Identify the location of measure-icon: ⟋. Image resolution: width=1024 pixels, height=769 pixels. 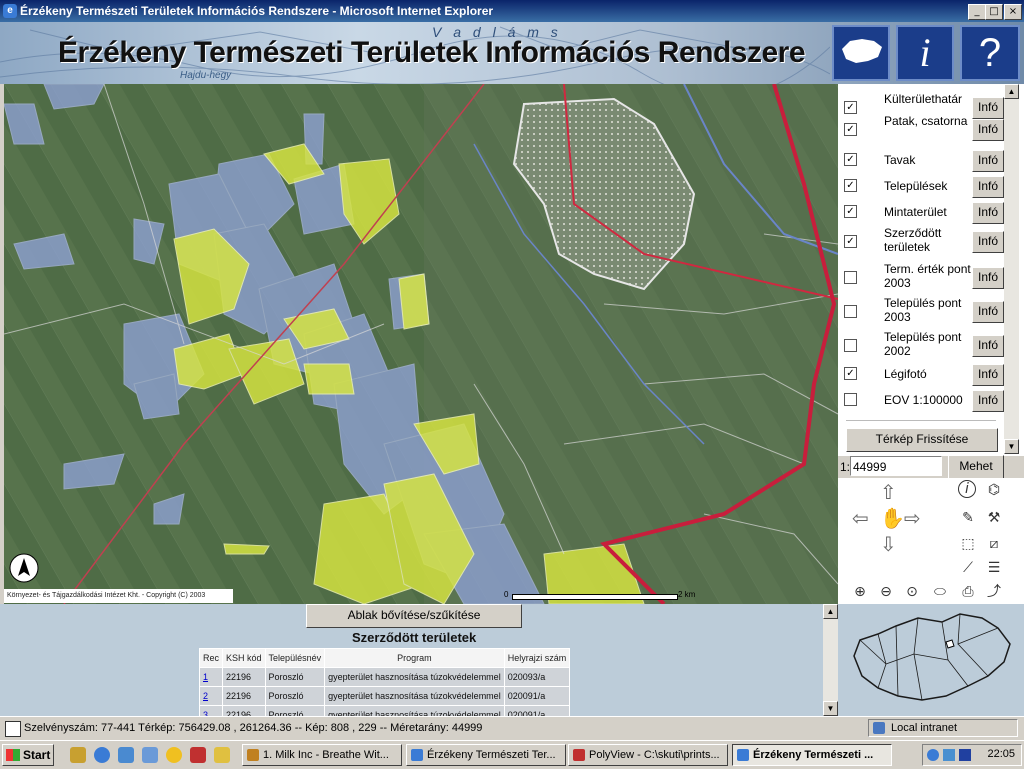
(968, 568).